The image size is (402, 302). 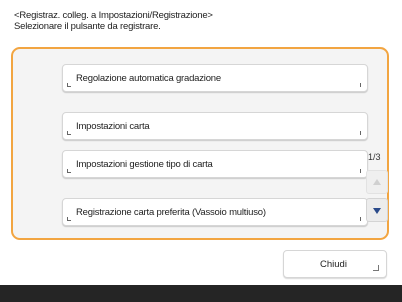 I want to click on list-item-label: Impostazioni gestione tipo di carta, so click(x=144, y=164).